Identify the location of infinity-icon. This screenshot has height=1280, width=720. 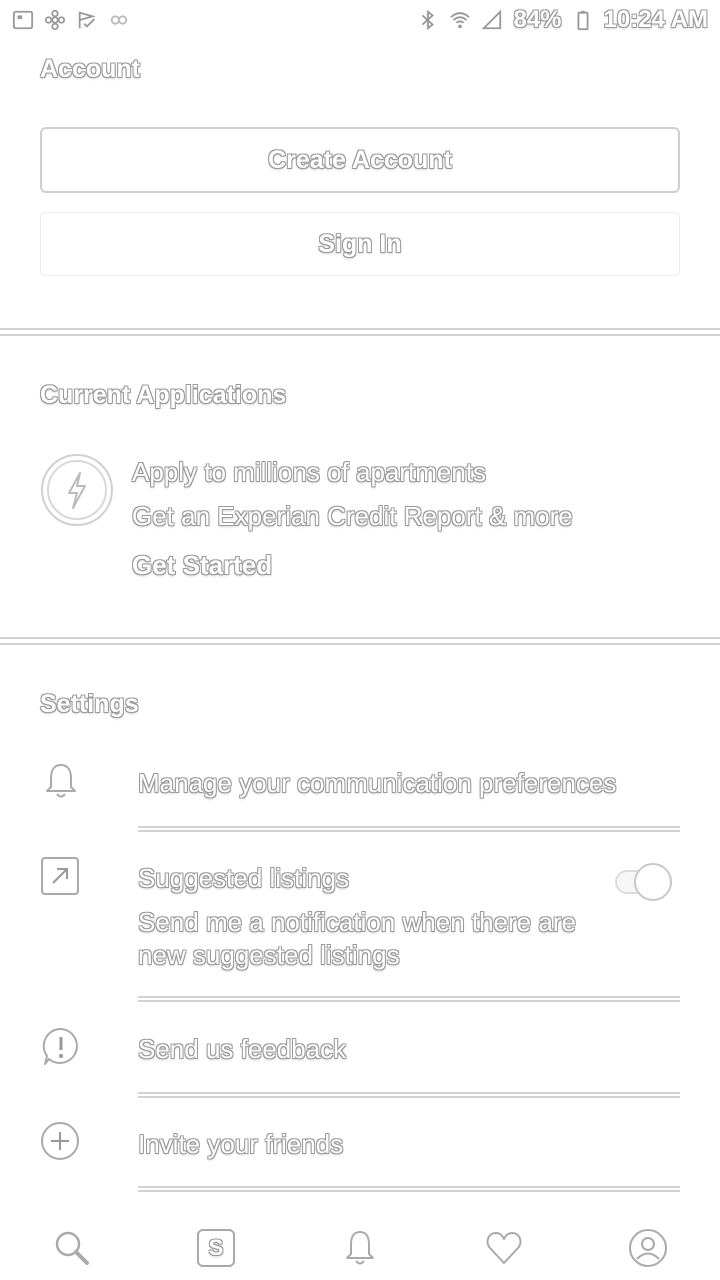
(119, 20).